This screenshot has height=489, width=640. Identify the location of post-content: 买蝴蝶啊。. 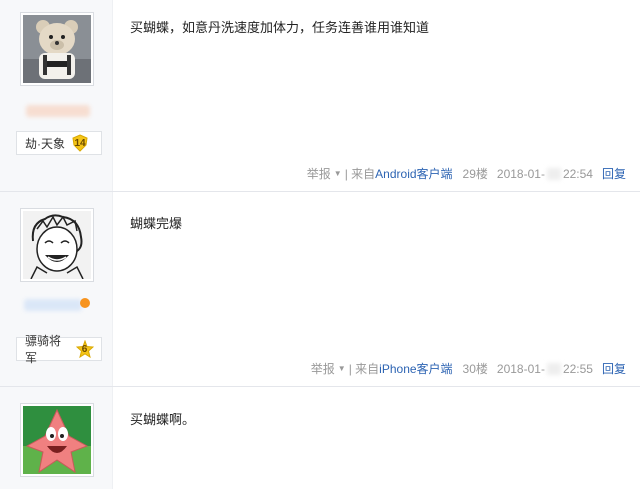
(163, 419).